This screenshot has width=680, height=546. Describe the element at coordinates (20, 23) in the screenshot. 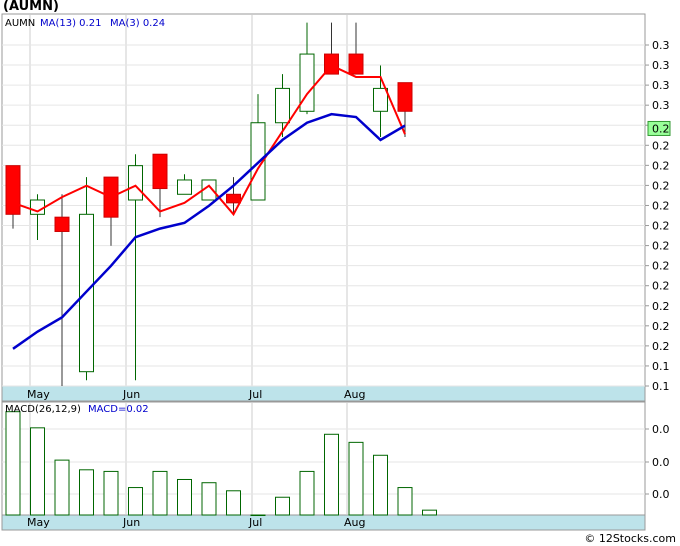

I see `price-symbol-label: AUMN` at that location.